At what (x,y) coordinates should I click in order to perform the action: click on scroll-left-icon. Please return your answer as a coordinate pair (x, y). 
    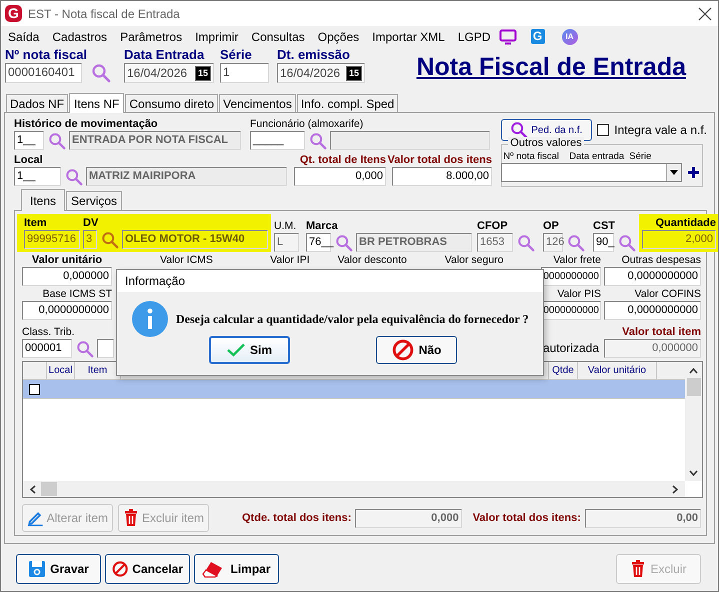
    Looking at the image, I should click on (32, 489).